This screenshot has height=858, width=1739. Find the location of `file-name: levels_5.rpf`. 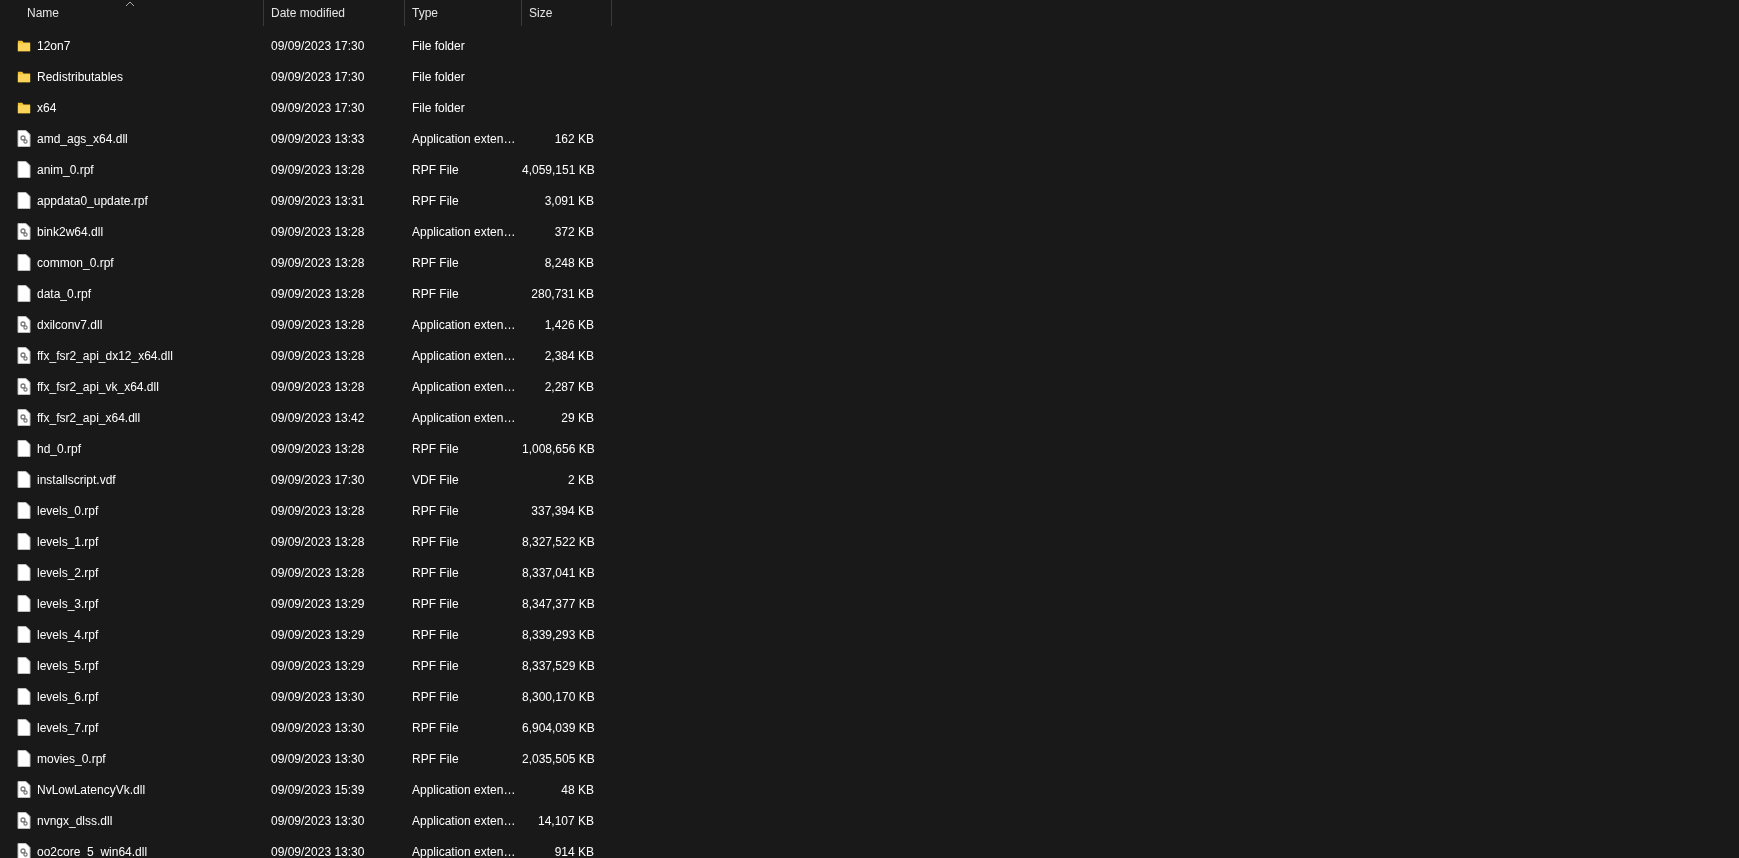

file-name: levels_5.rpf is located at coordinates (68, 665).